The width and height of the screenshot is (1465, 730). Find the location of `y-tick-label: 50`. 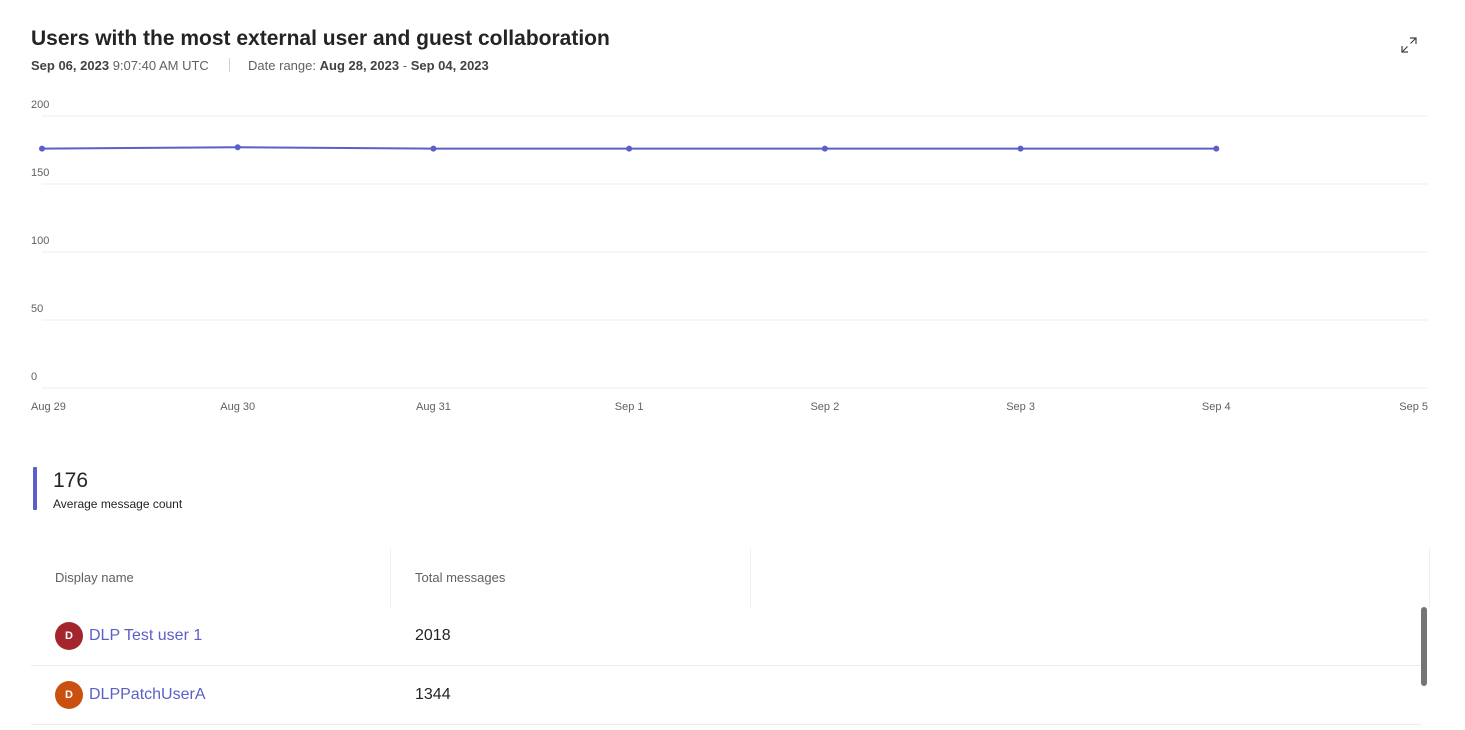

y-tick-label: 50 is located at coordinates (37, 309).